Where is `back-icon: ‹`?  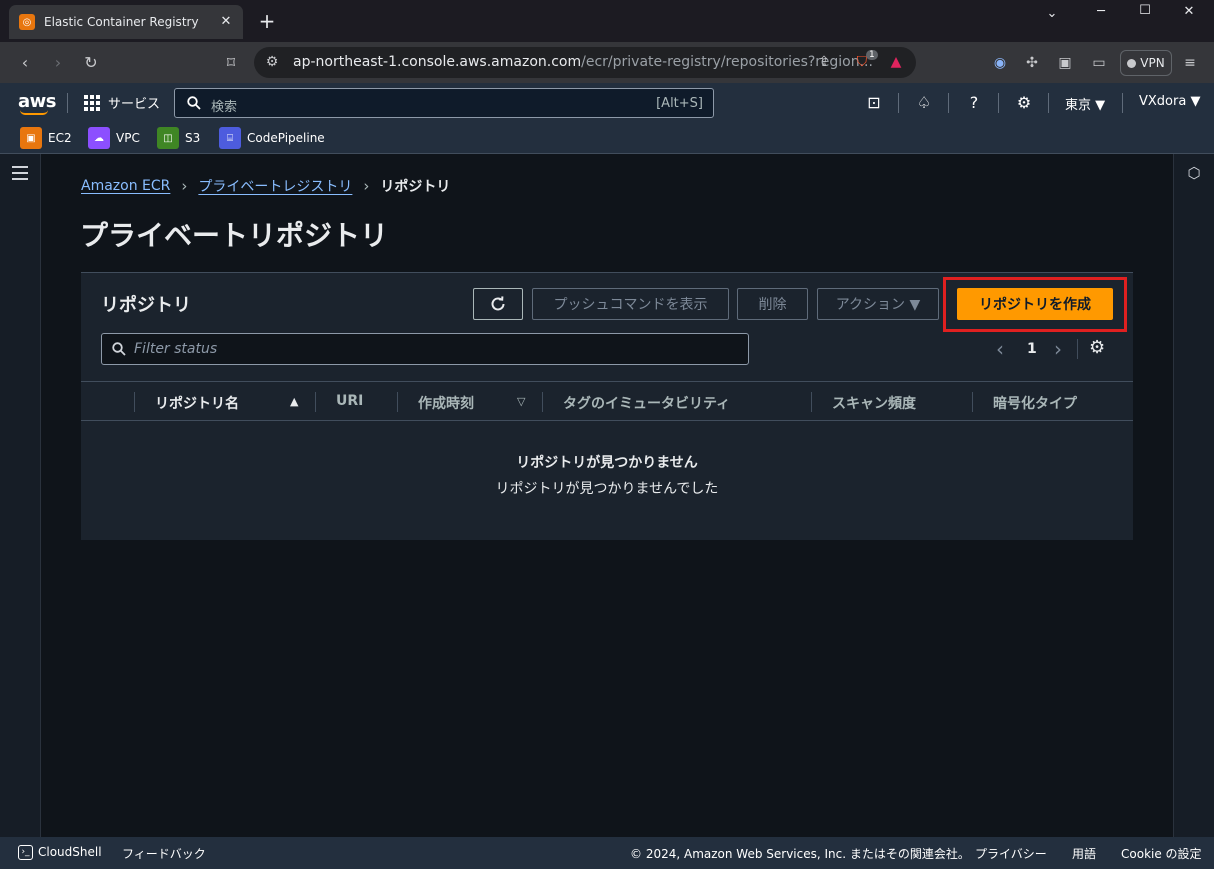 back-icon: ‹ is located at coordinates (25, 63).